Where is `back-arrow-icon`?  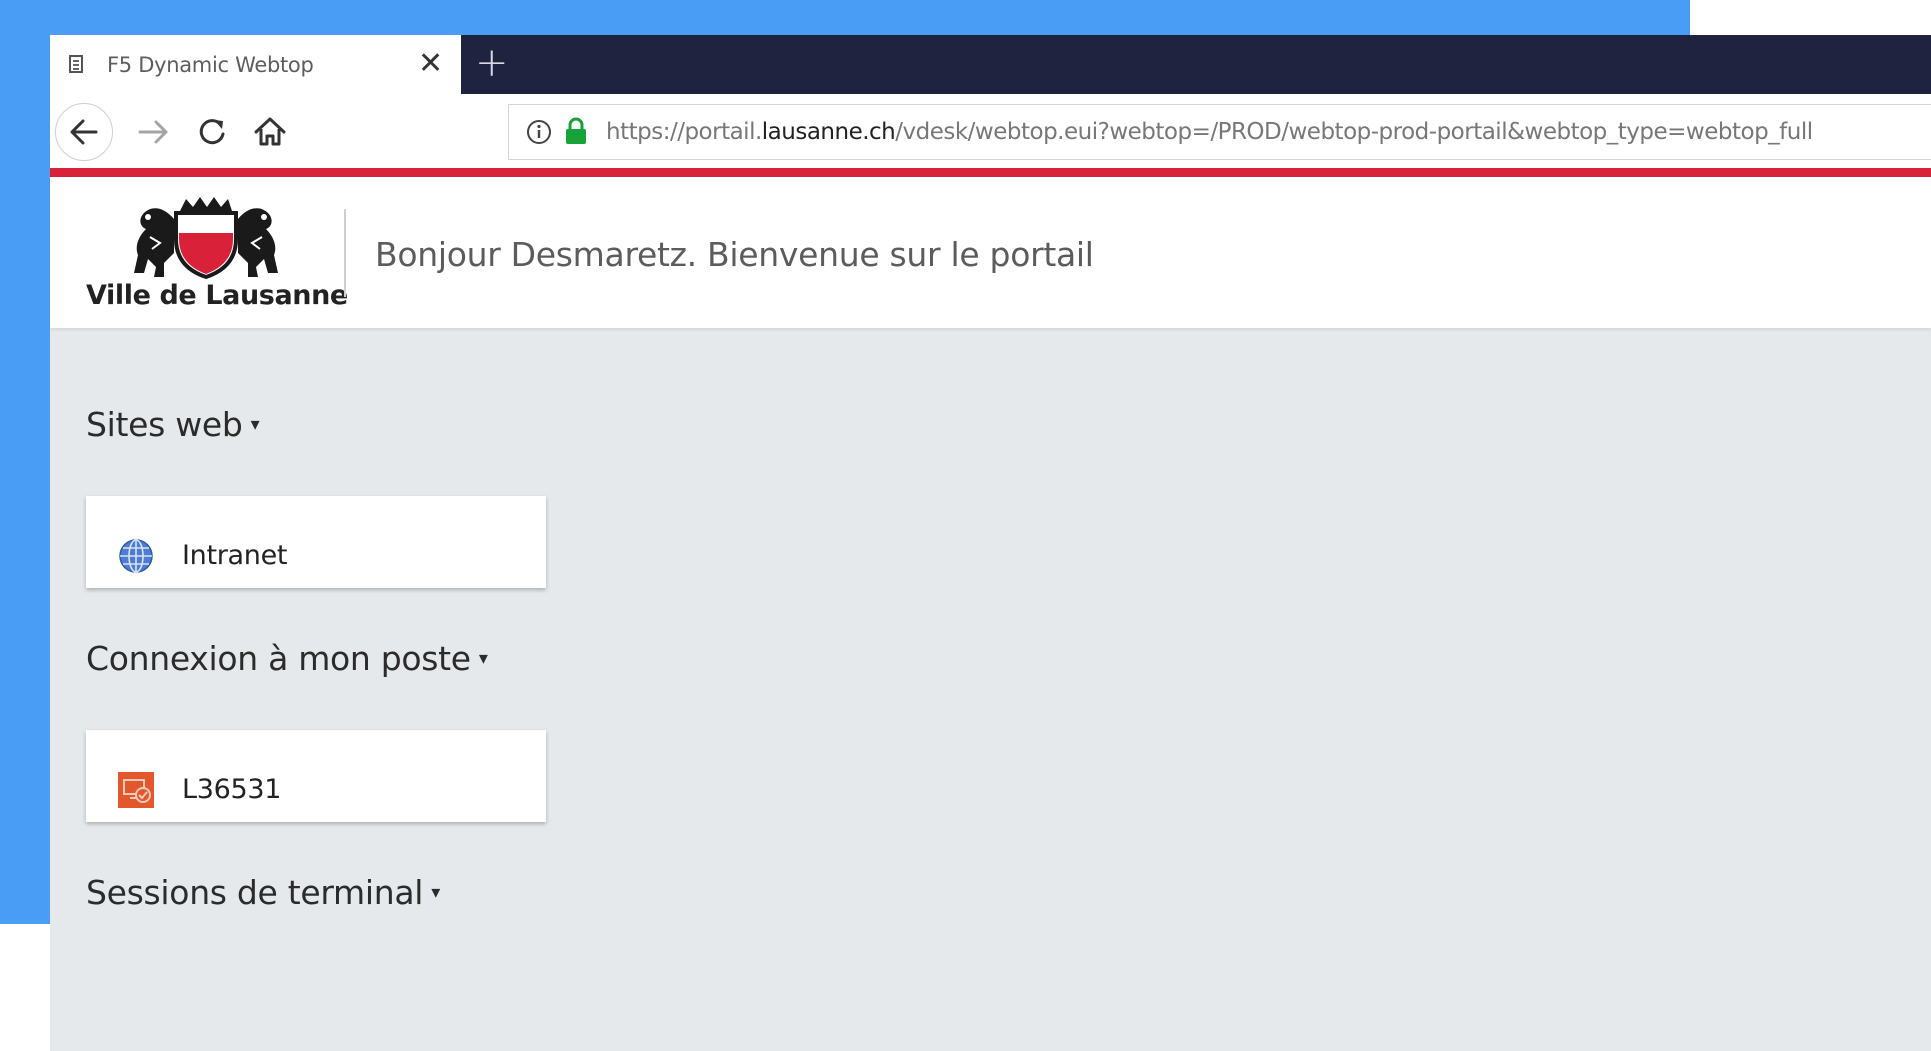
back-arrow-icon is located at coordinates (84, 132).